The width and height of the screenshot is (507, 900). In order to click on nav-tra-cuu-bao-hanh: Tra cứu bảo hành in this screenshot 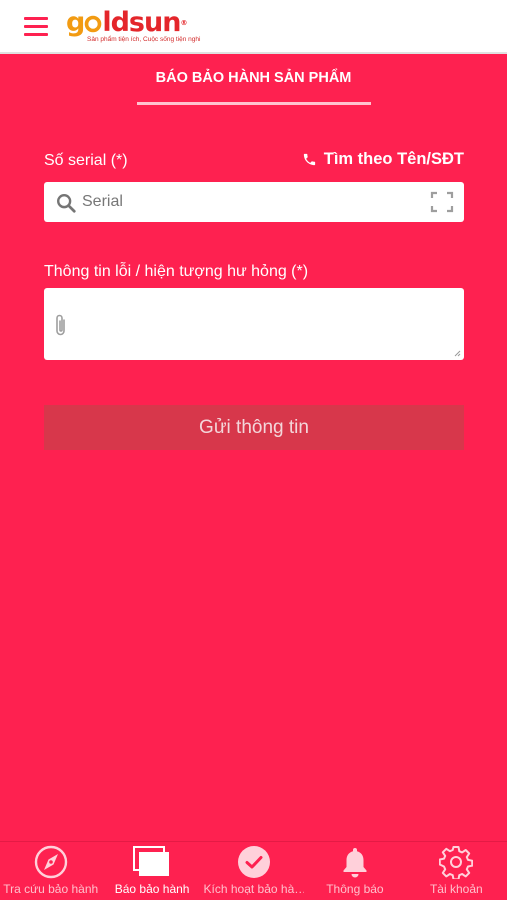, I will do `click(50, 871)`.